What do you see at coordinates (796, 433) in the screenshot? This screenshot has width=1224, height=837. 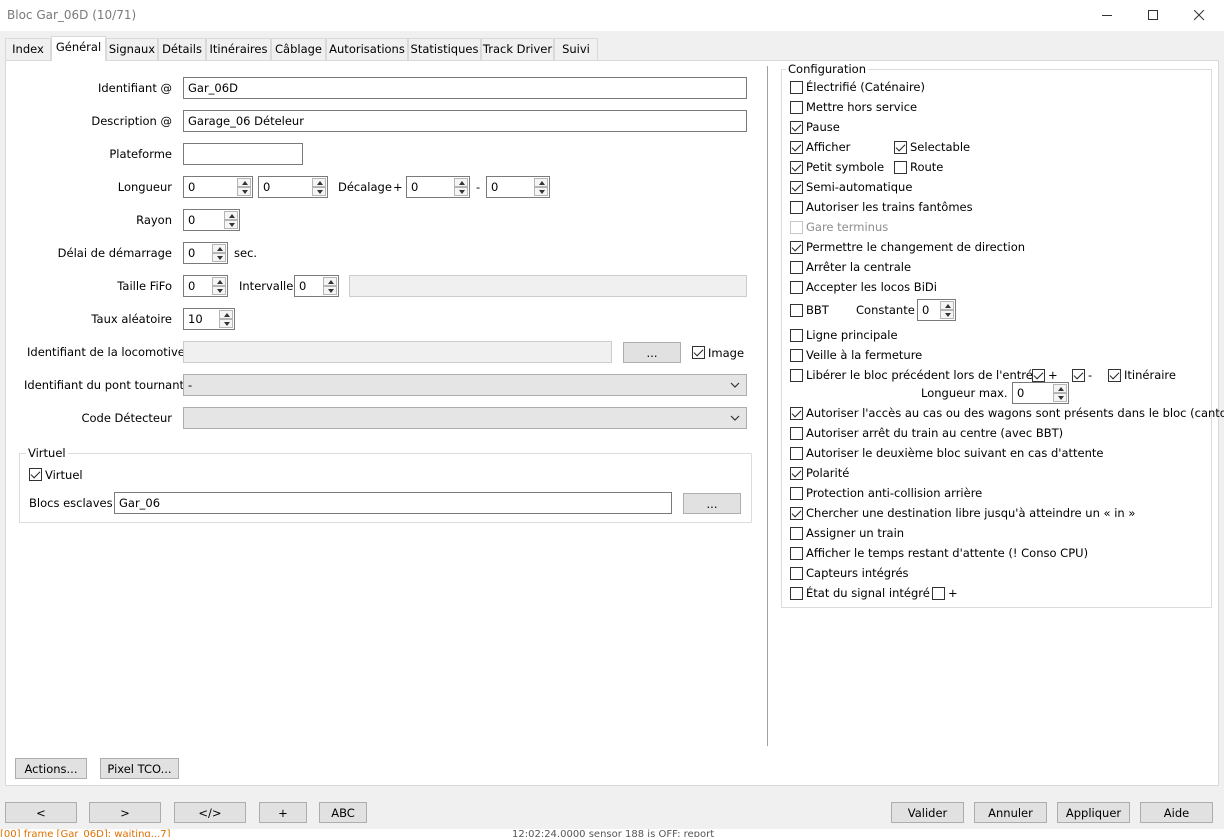 I see `arret-centre-checkbox` at bounding box center [796, 433].